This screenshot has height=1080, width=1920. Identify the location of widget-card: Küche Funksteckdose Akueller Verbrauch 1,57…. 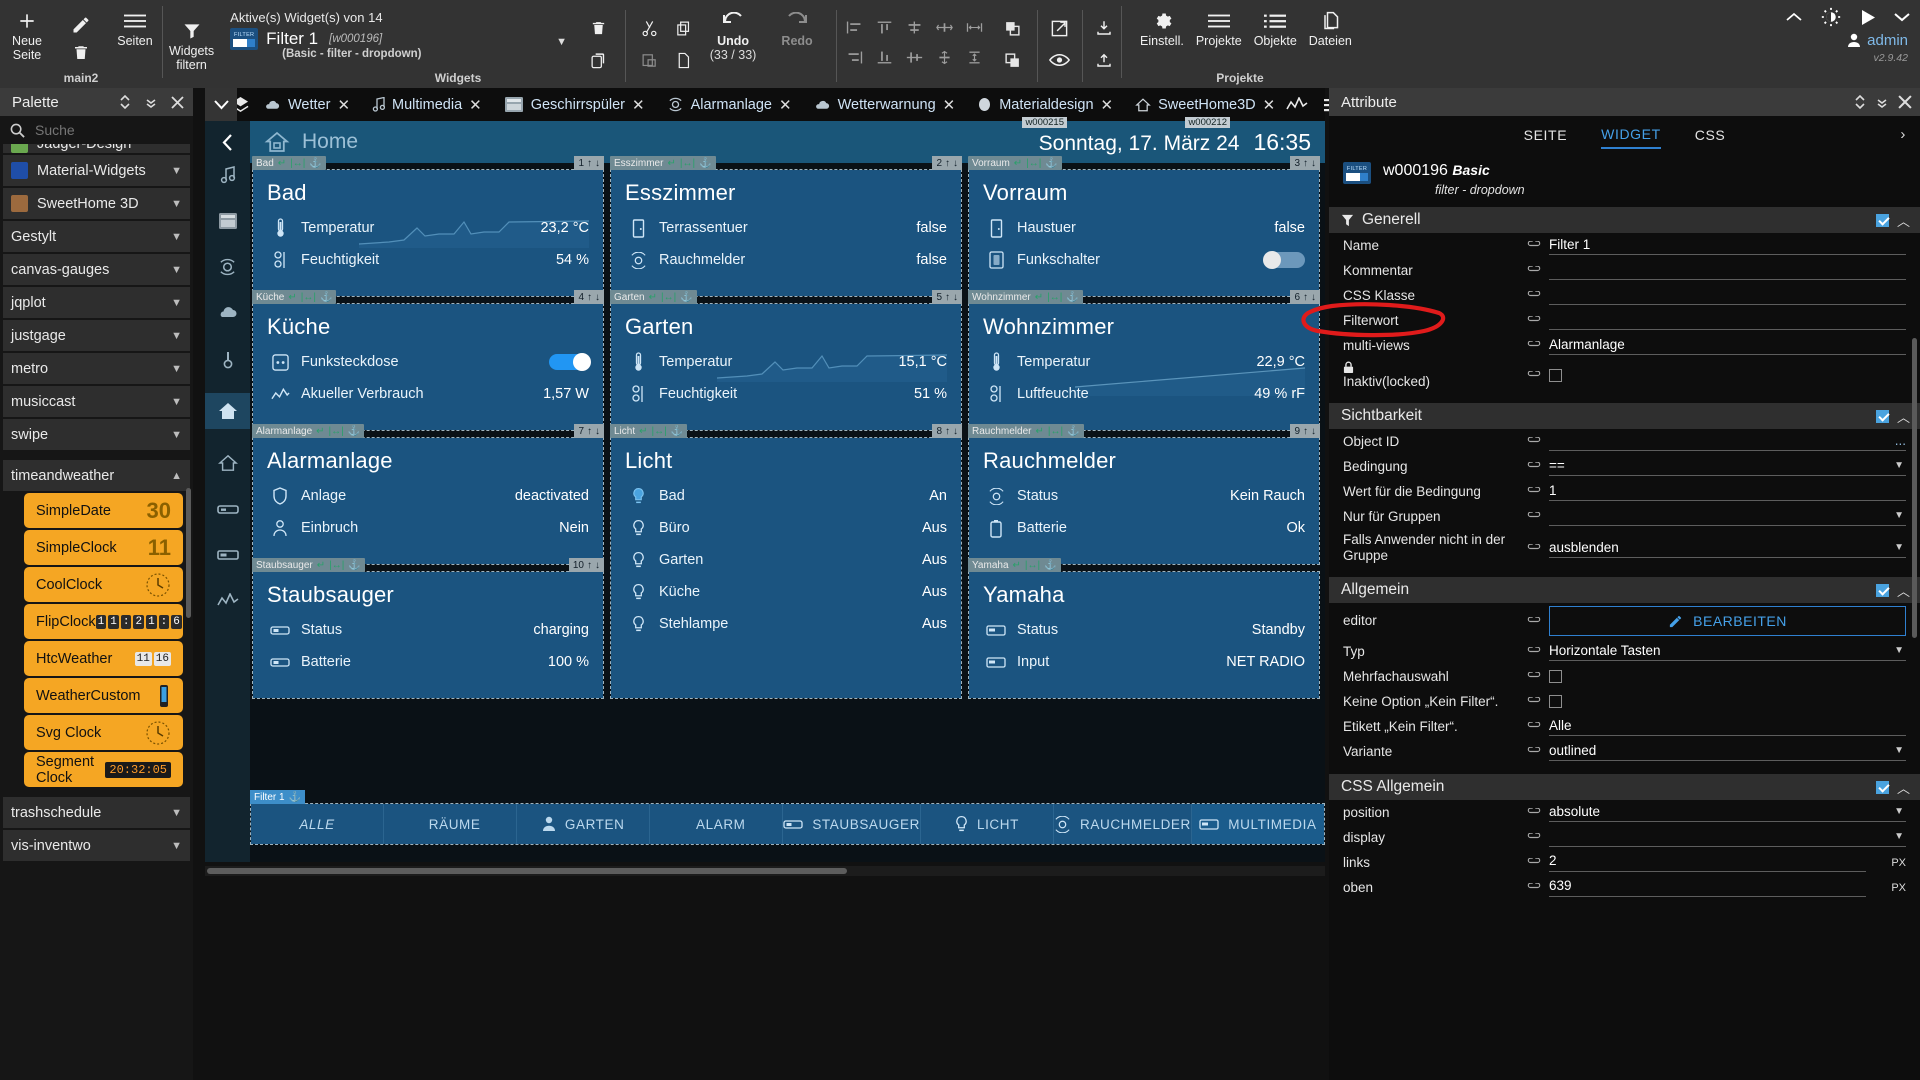
(428, 367).